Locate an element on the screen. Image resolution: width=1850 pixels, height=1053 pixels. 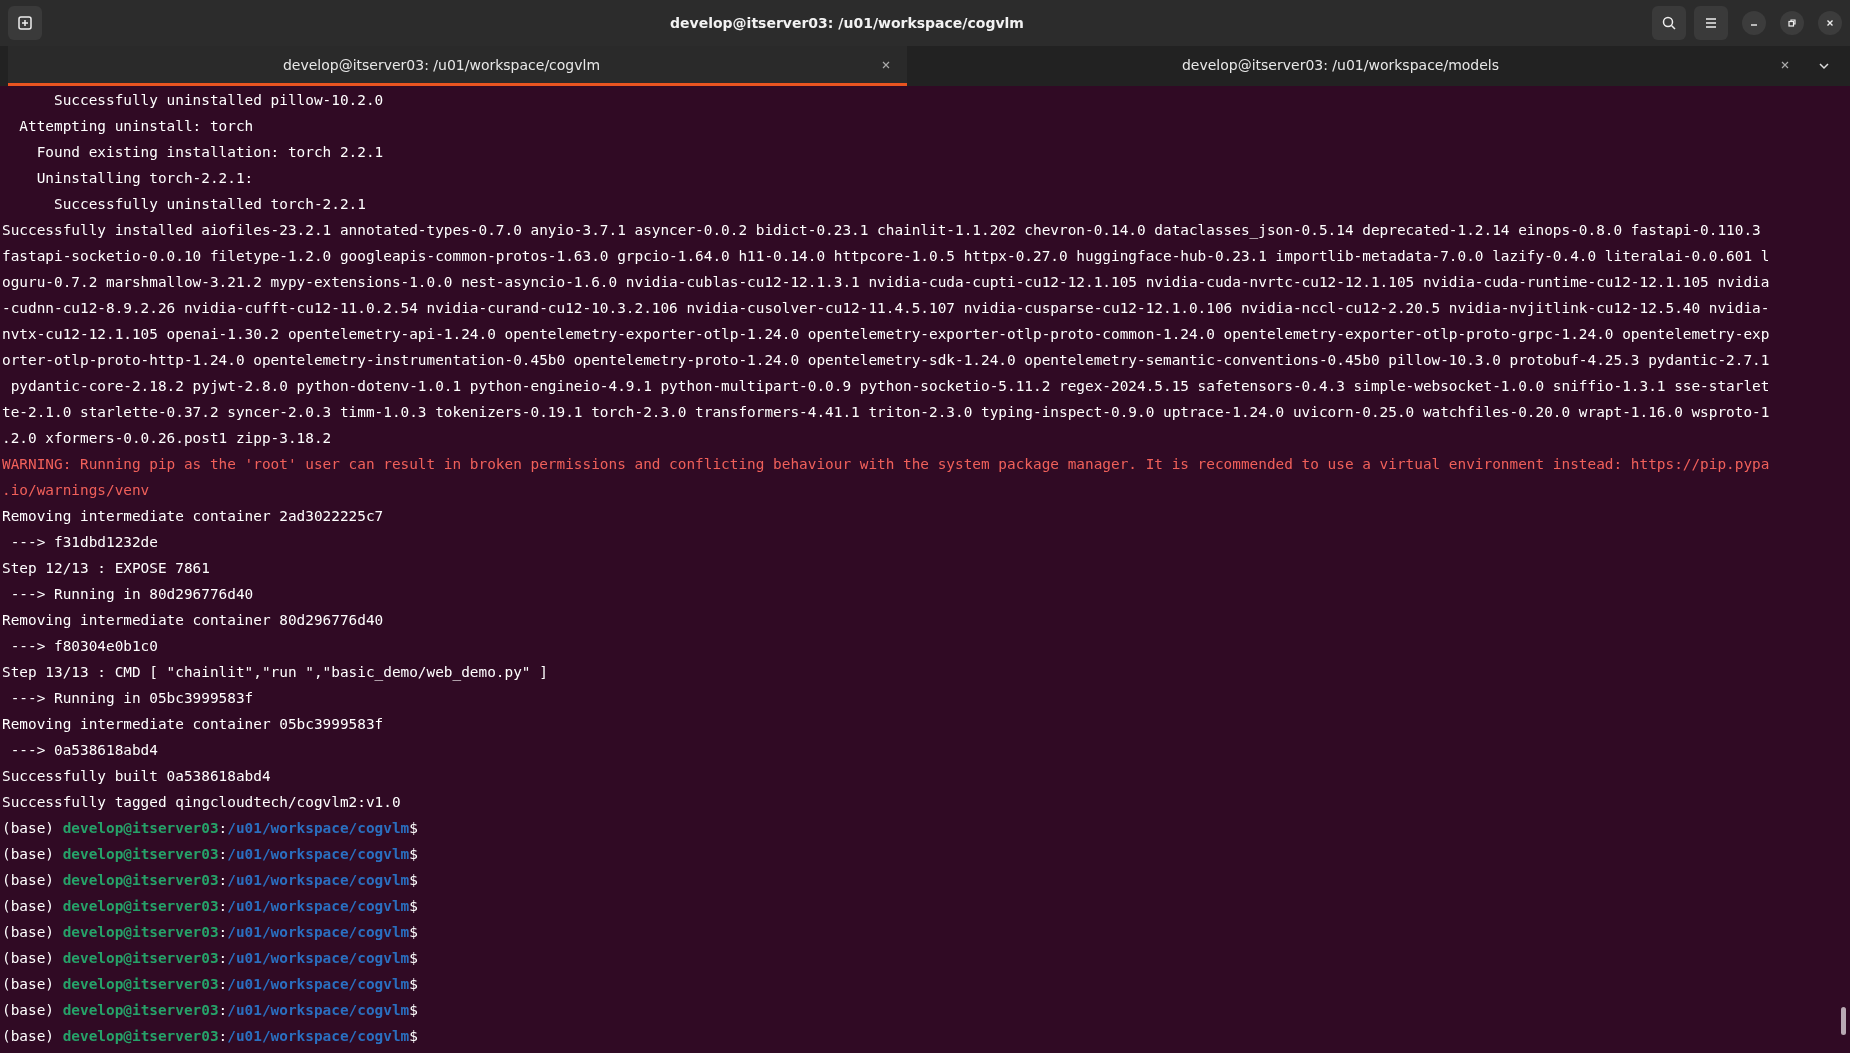
terminal-line: ---> 0a538618abd4 is located at coordinates (83, 750).